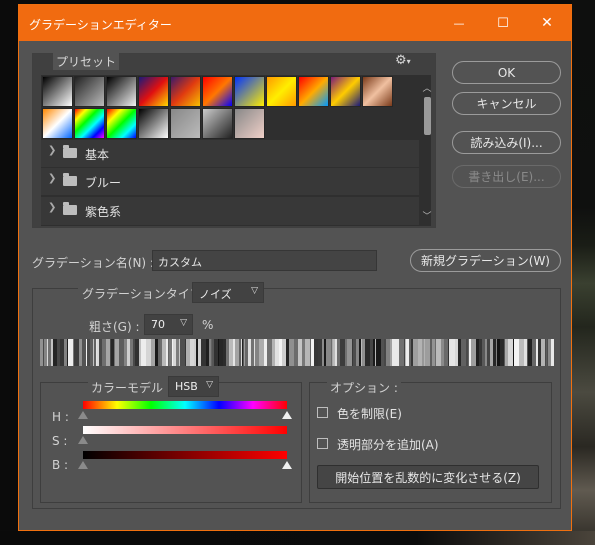 This screenshot has width=595, height=545. I want to click on preset-label: プリセット, so click(86, 61).